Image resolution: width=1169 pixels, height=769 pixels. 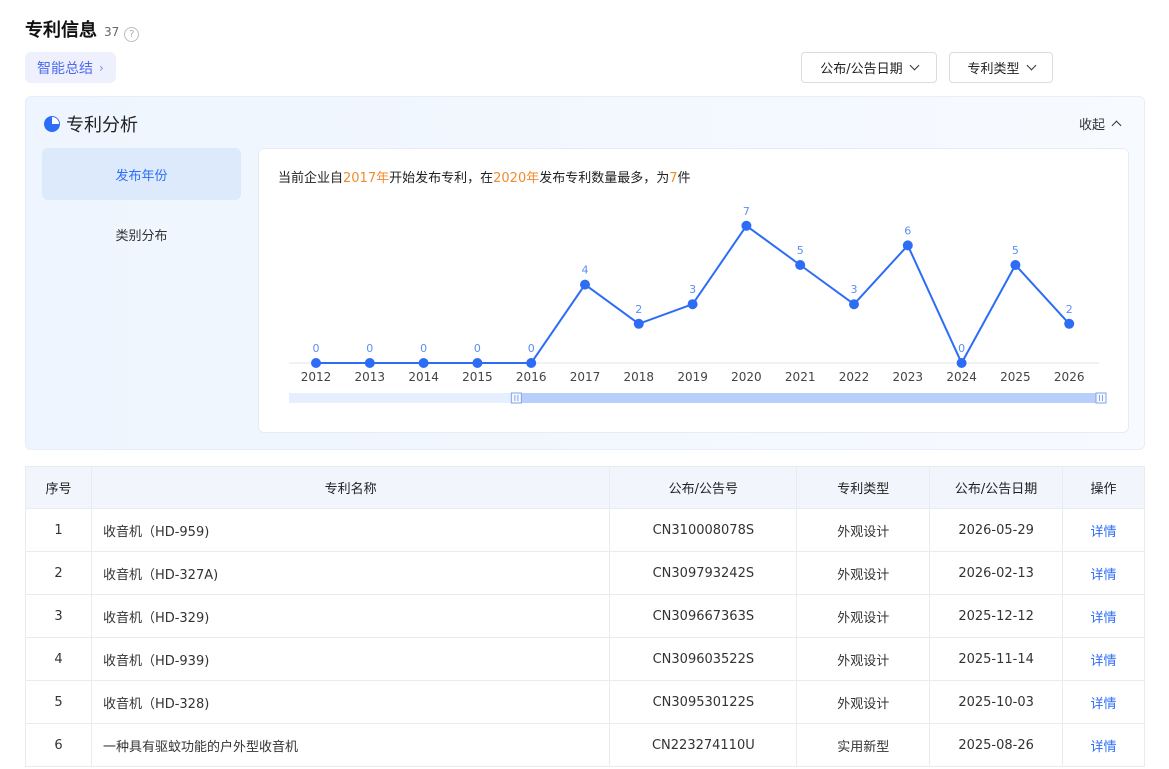 What do you see at coordinates (350, 616) in the screenshot?
I see `cell-patent-name: 收音机（HD-329)` at bounding box center [350, 616].